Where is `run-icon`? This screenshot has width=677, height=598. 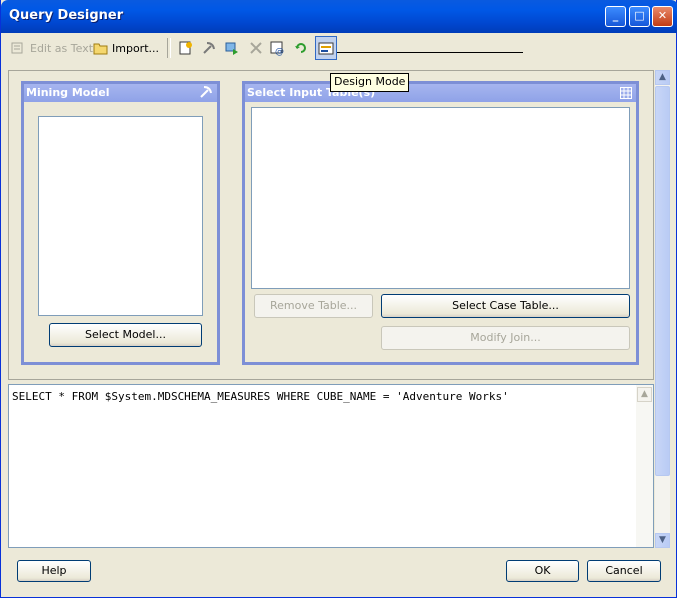
run-icon is located at coordinates (232, 48).